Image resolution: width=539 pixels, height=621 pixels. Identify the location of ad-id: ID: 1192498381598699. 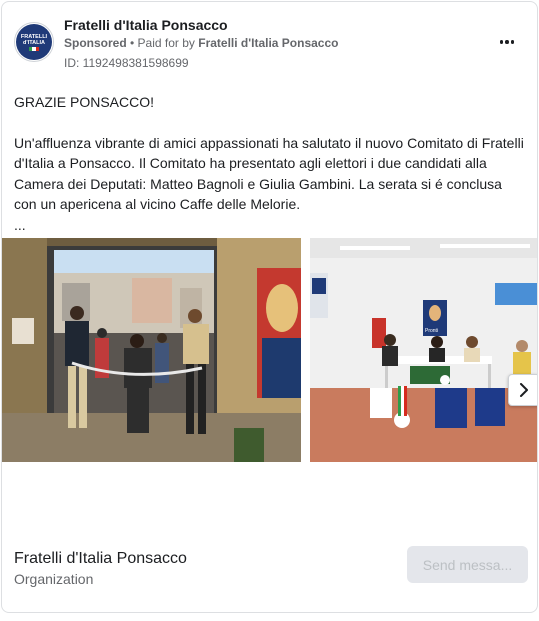
(126, 63).